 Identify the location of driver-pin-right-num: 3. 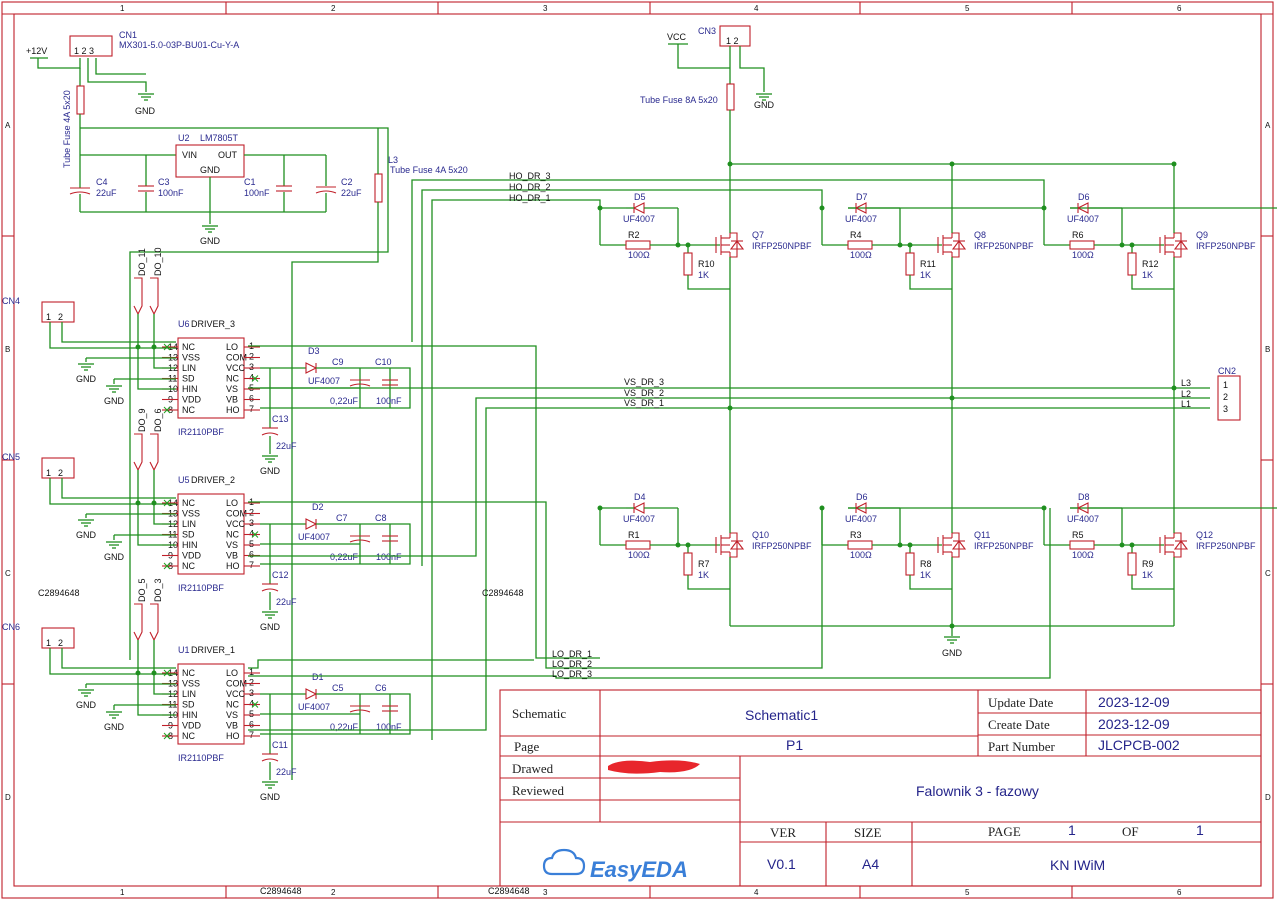
(251, 693).